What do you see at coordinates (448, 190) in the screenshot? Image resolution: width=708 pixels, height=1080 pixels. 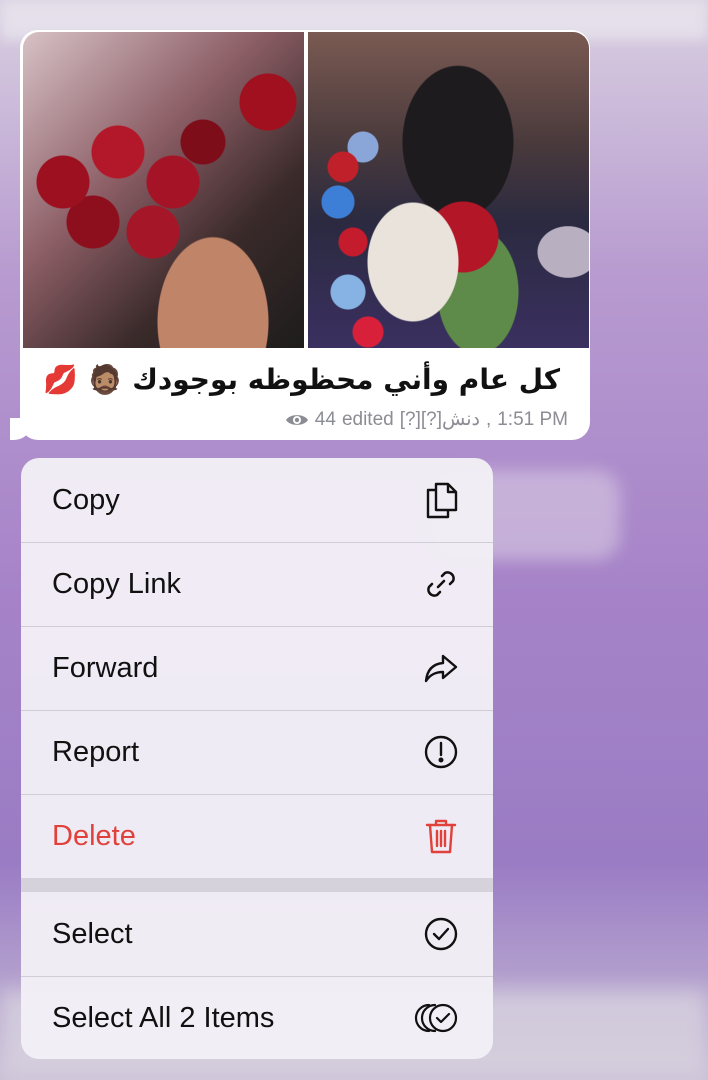 I see `photo-couple-celebration` at bounding box center [448, 190].